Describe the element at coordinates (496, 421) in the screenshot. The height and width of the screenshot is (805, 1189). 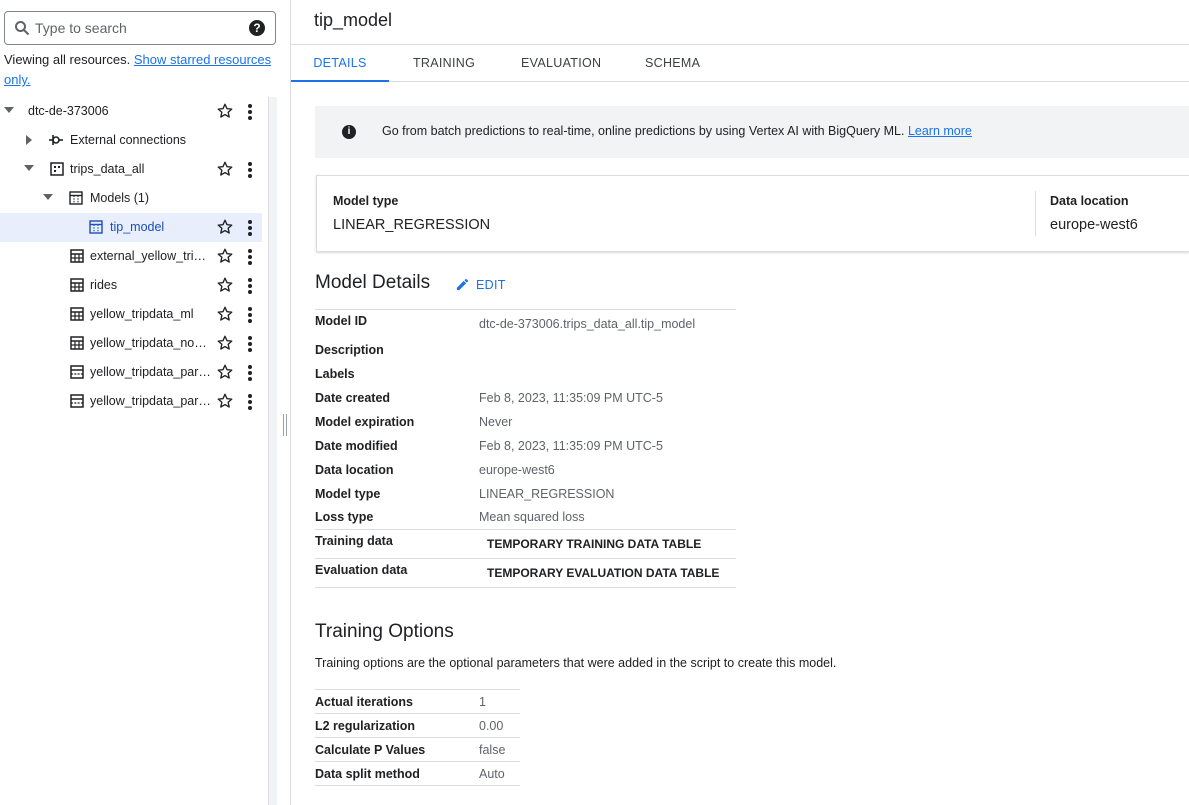
I see `row-value: Never` at that location.